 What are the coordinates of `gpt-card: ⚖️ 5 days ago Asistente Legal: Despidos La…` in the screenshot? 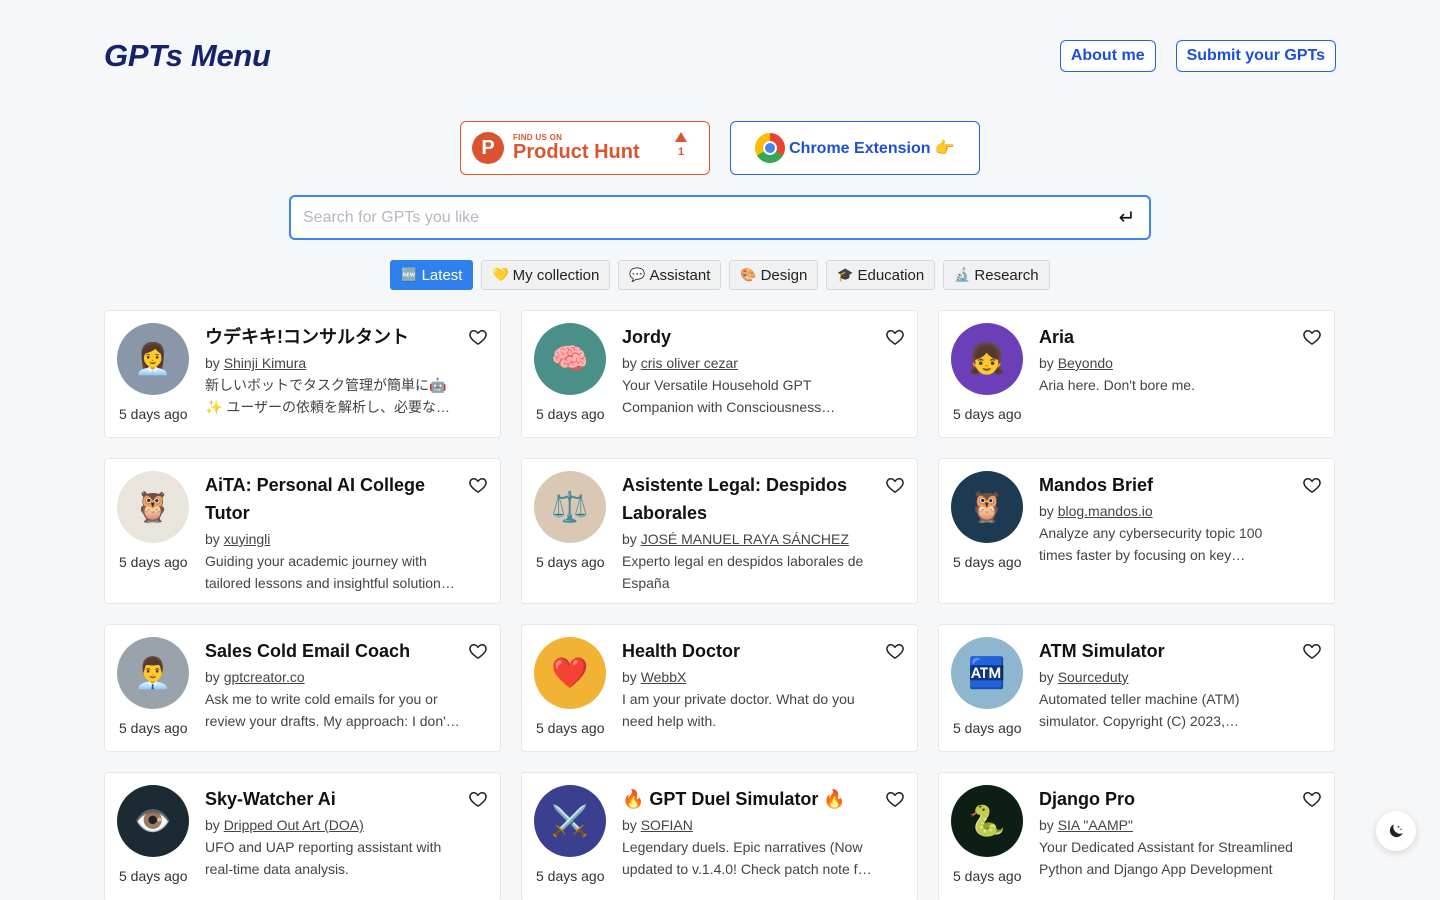 It's located at (719, 531).